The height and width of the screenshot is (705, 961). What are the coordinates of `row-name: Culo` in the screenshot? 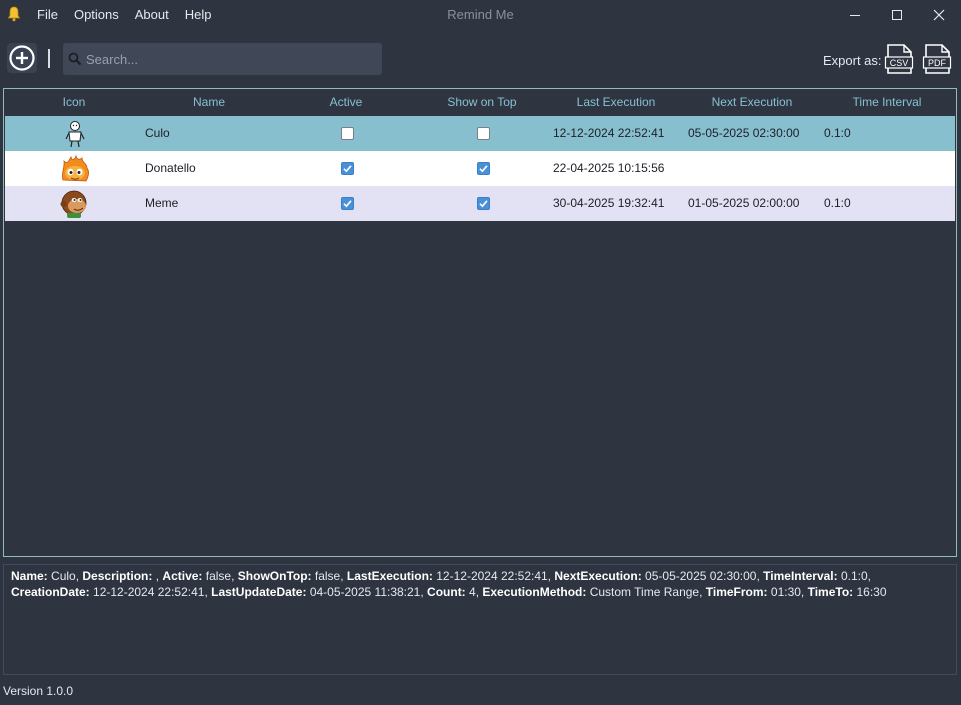 It's located at (157, 133).